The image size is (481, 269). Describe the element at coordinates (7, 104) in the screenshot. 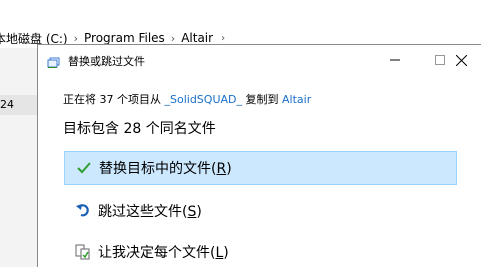

I see `list-item-value: 24` at that location.